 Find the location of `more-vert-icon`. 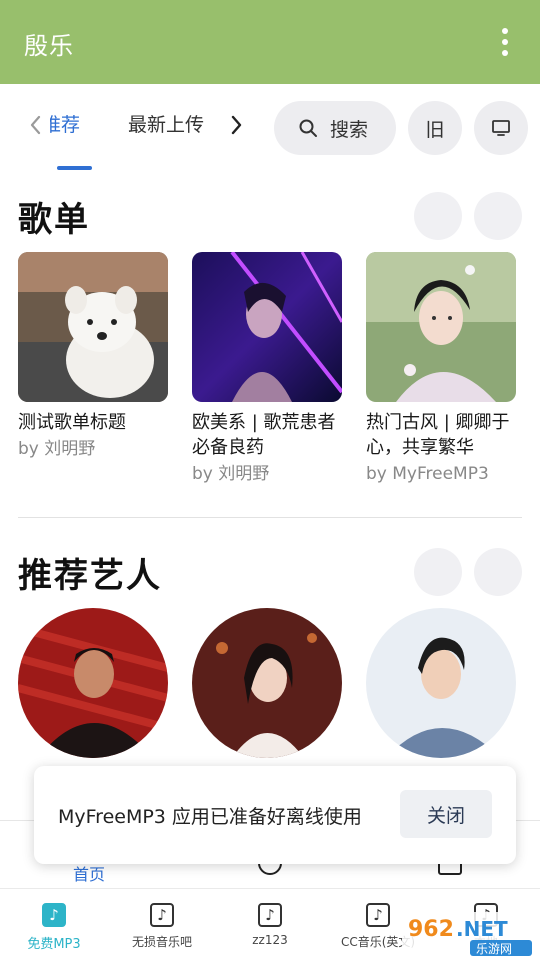

more-vert-icon is located at coordinates (505, 42).